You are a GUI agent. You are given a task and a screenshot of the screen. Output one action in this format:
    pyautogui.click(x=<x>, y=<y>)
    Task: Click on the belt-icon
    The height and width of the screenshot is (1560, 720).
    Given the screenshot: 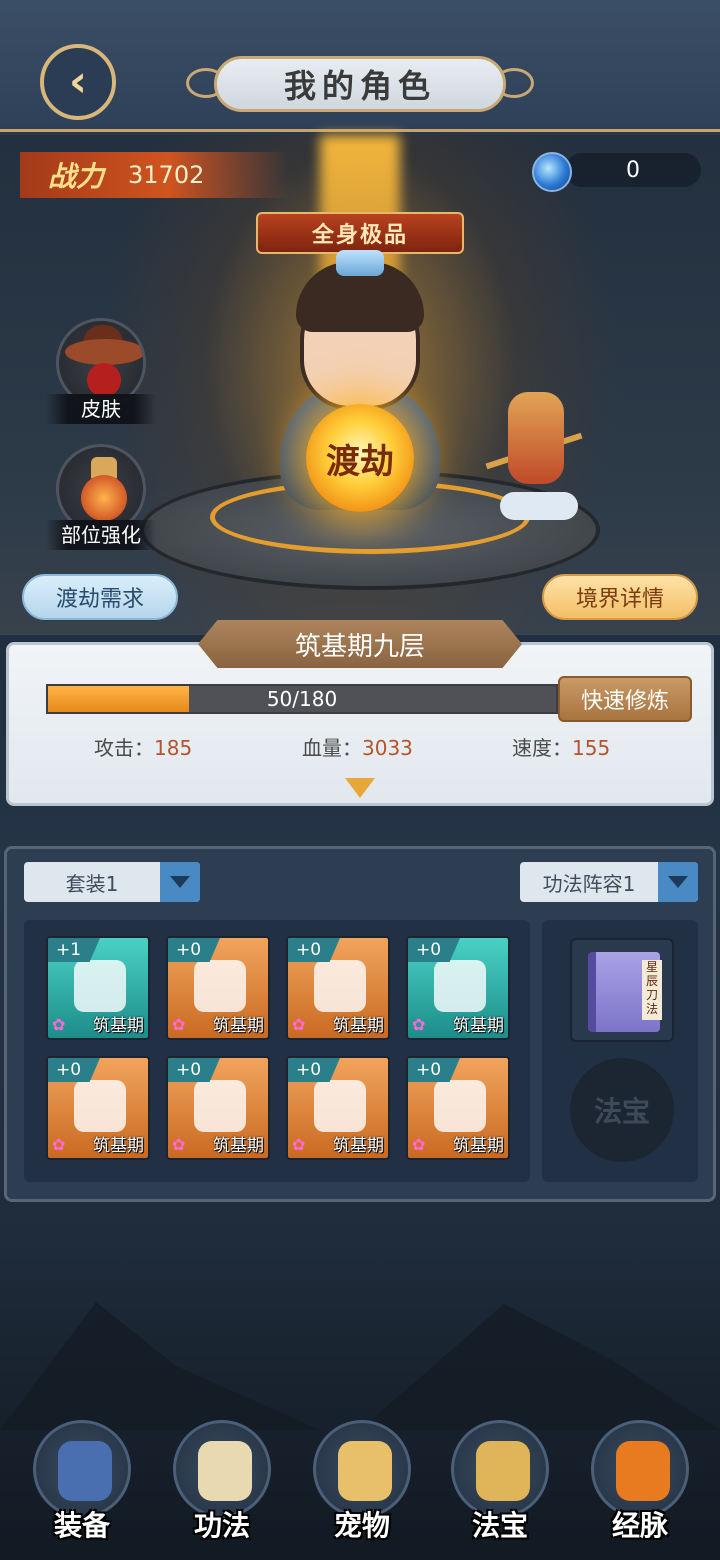 What is the action you would take?
    pyautogui.click(x=220, y=1106)
    